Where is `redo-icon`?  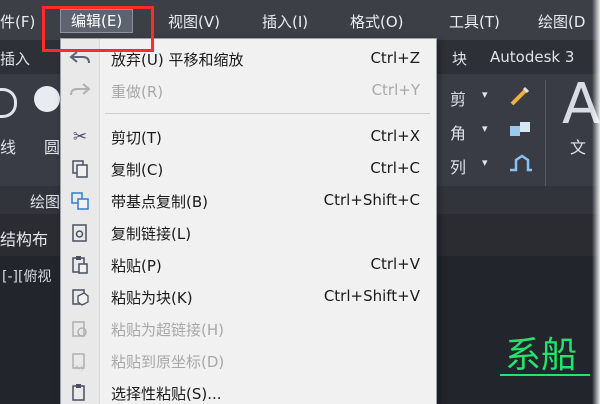
redo-icon is located at coordinates (80, 91).